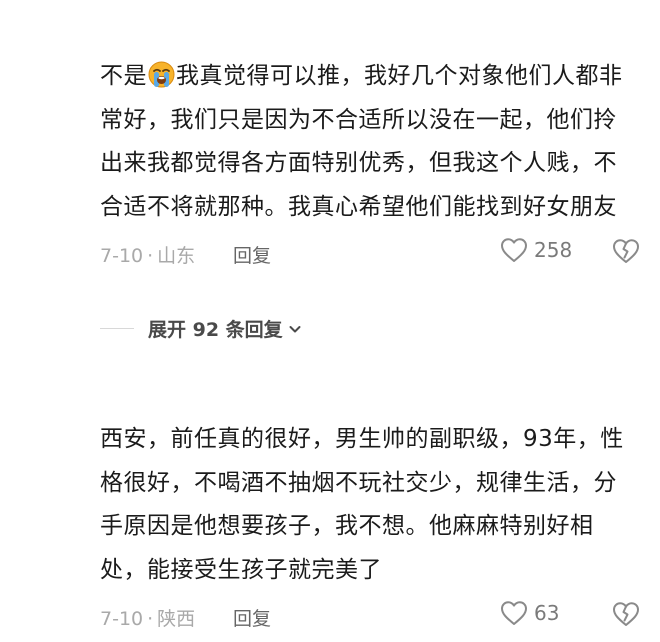 The image size is (660, 642). What do you see at coordinates (176, 256) in the screenshot?
I see `comment-location: 山东` at bounding box center [176, 256].